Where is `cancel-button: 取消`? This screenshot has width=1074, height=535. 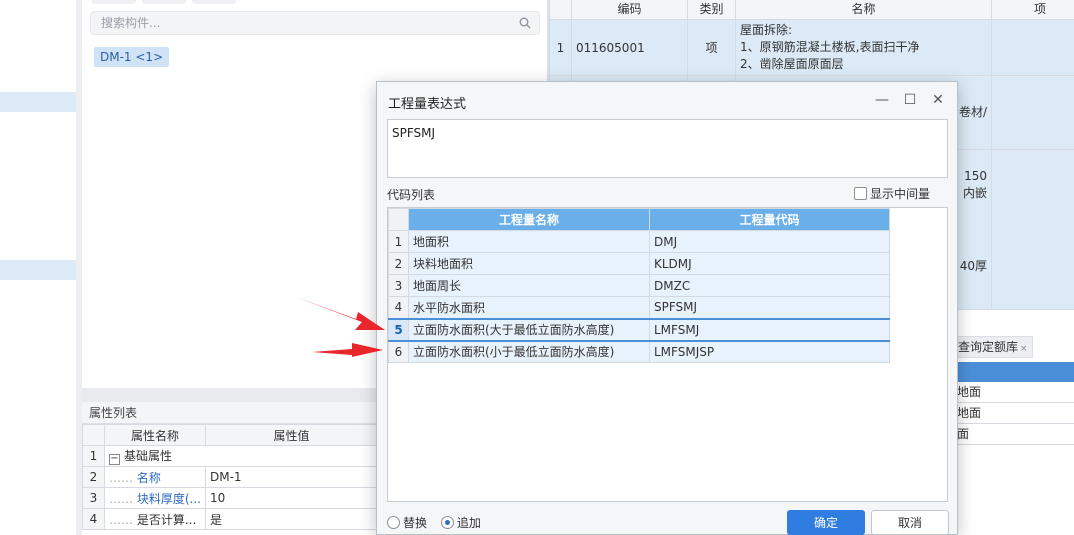 cancel-button: 取消 is located at coordinates (910, 522).